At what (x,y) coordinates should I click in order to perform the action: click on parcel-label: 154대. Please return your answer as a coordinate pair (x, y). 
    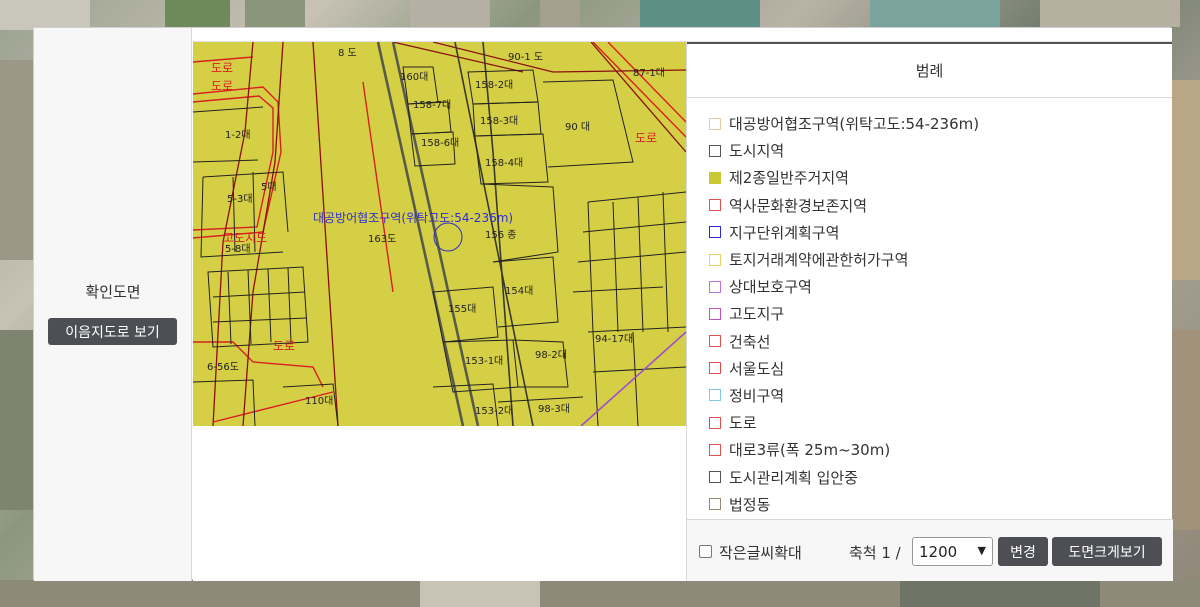
    Looking at the image, I should click on (519, 291).